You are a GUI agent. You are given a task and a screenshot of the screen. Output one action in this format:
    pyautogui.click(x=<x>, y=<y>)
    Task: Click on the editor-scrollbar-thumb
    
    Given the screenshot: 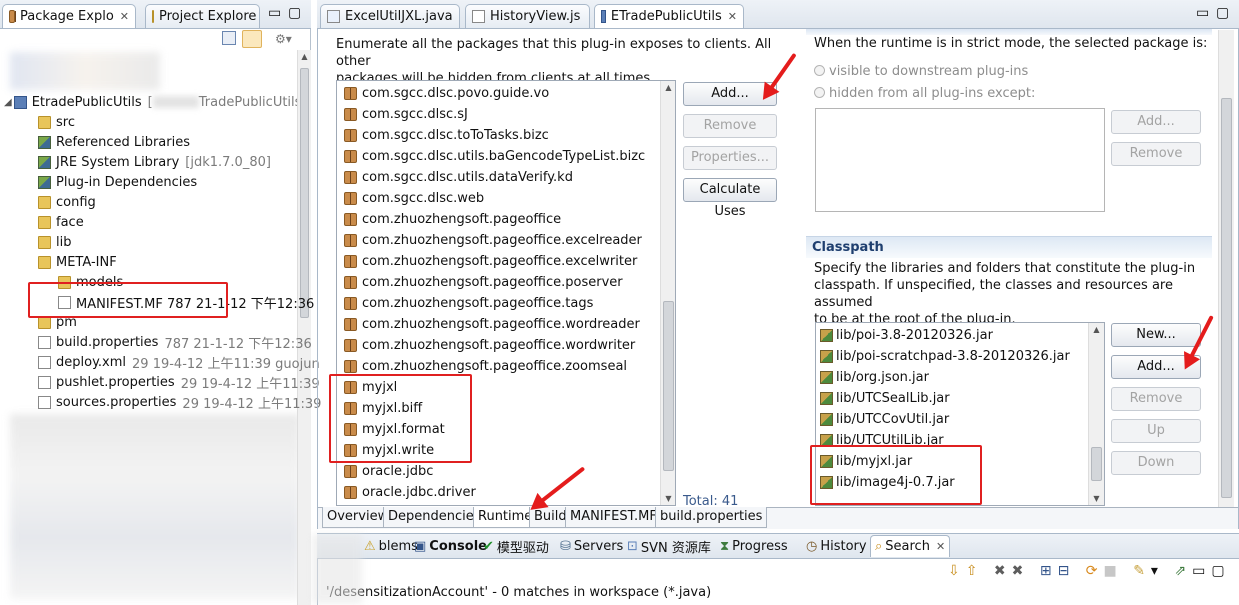 What is the action you would take?
    pyautogui.click(x=1226, y=298)
    